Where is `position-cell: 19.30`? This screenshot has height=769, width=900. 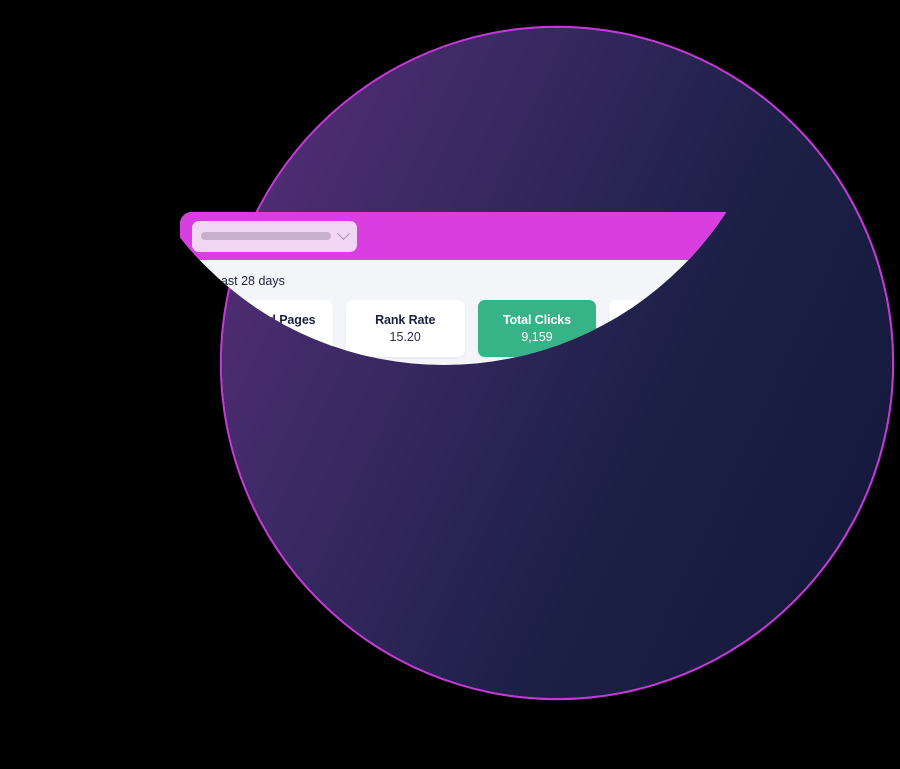 position-cell: 19.30 is located at coordinates (522, 715).